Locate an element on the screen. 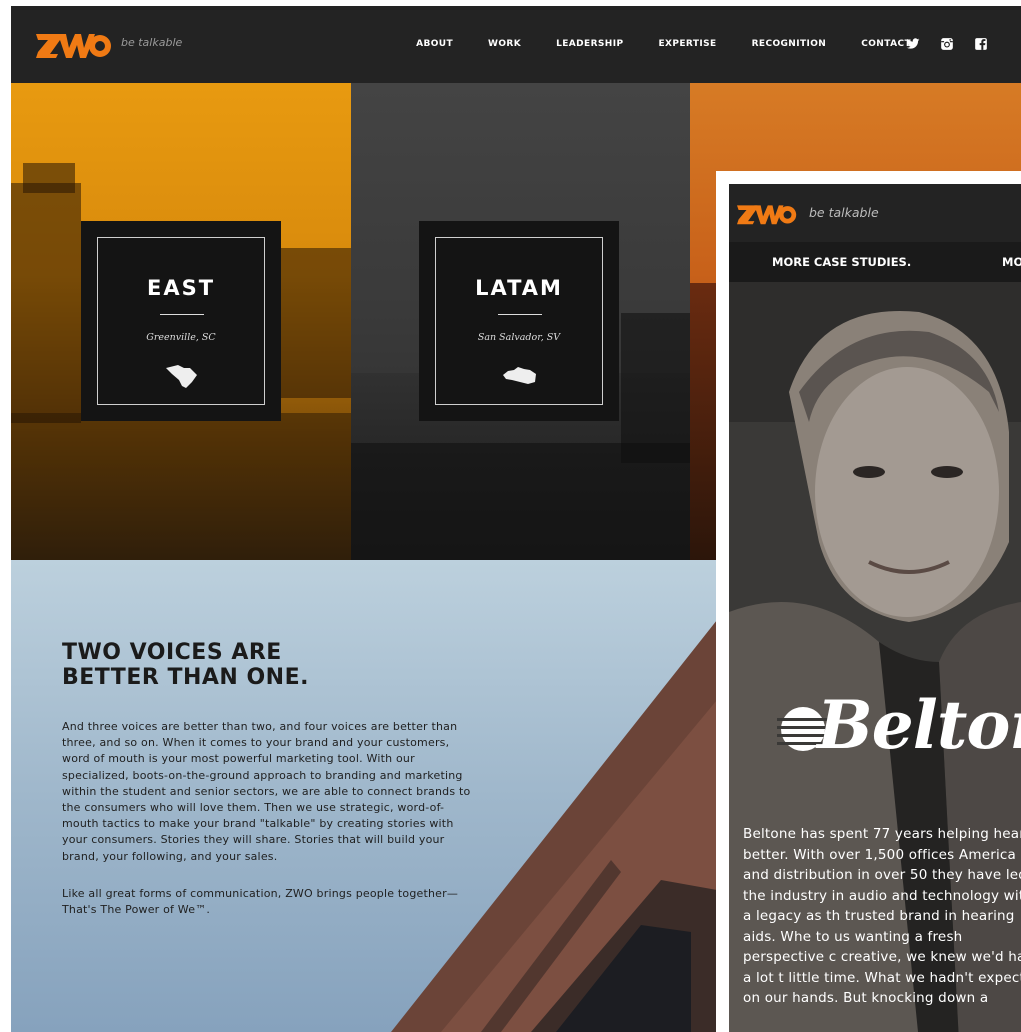 The height and width of the screenshot is (1032, 1021). location-title: EAST is located at coordinates (181, 288).